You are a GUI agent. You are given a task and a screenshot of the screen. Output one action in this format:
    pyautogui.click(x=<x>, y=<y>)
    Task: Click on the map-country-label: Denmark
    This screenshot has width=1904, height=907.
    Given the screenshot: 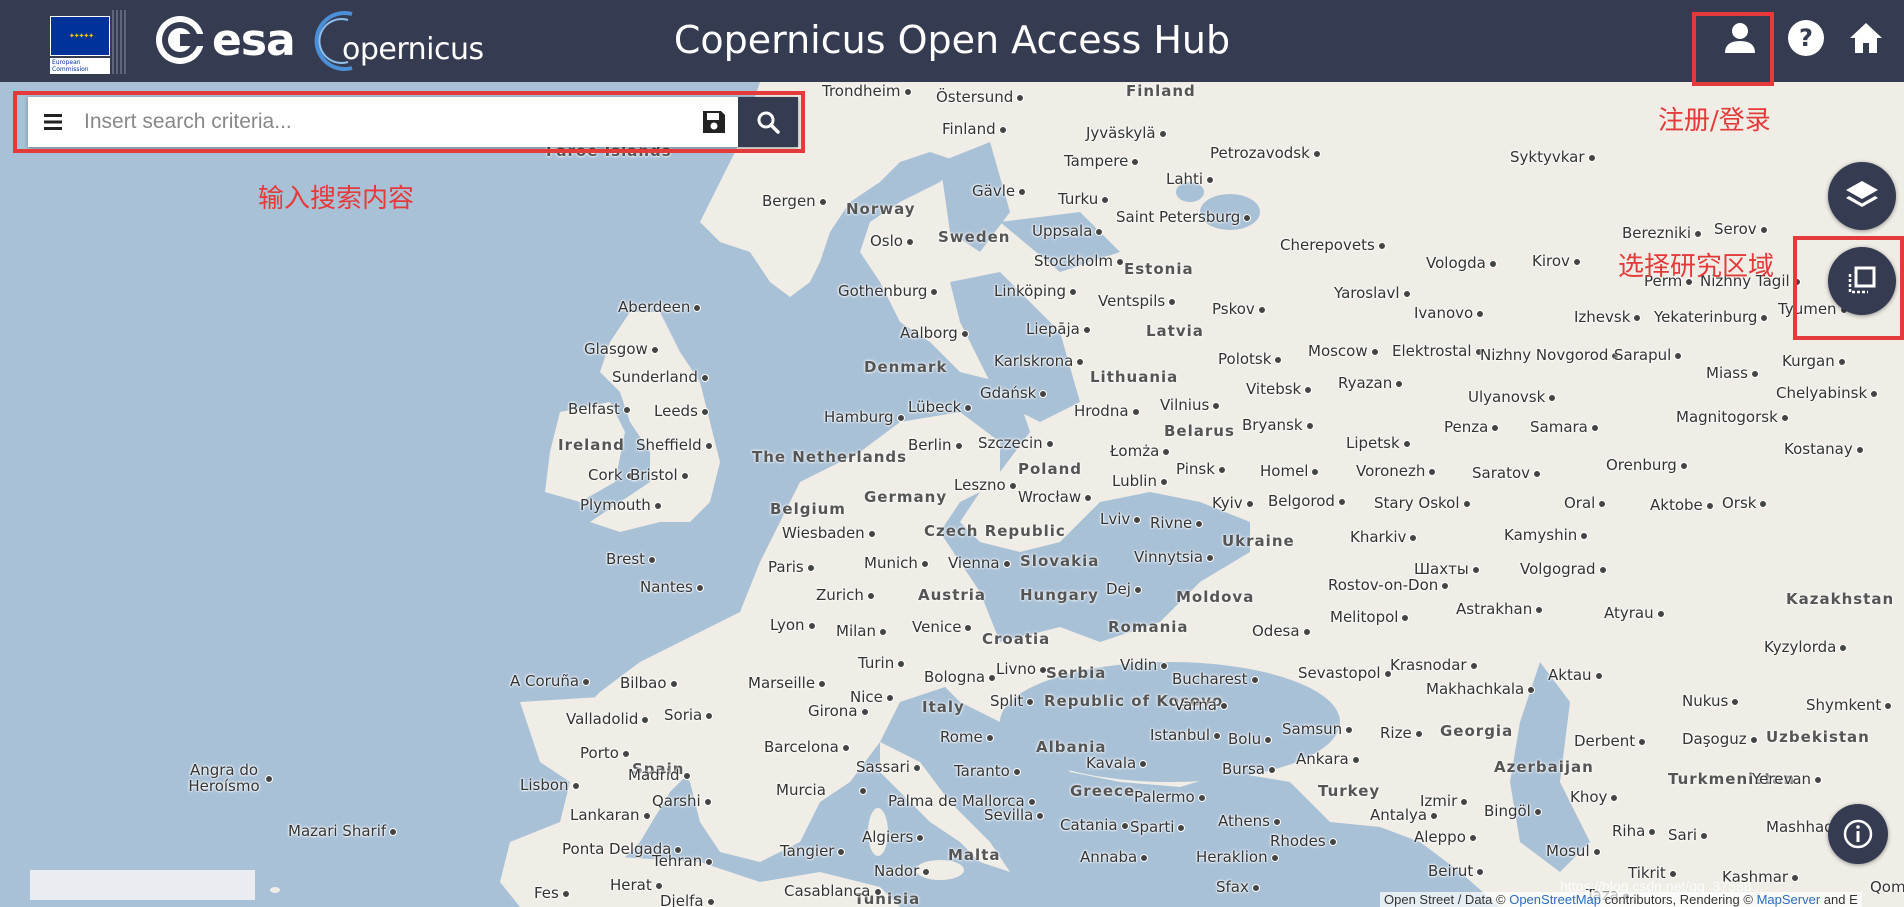 What is the action you would take?
    pyautogui.click(x=906, y=367)
    